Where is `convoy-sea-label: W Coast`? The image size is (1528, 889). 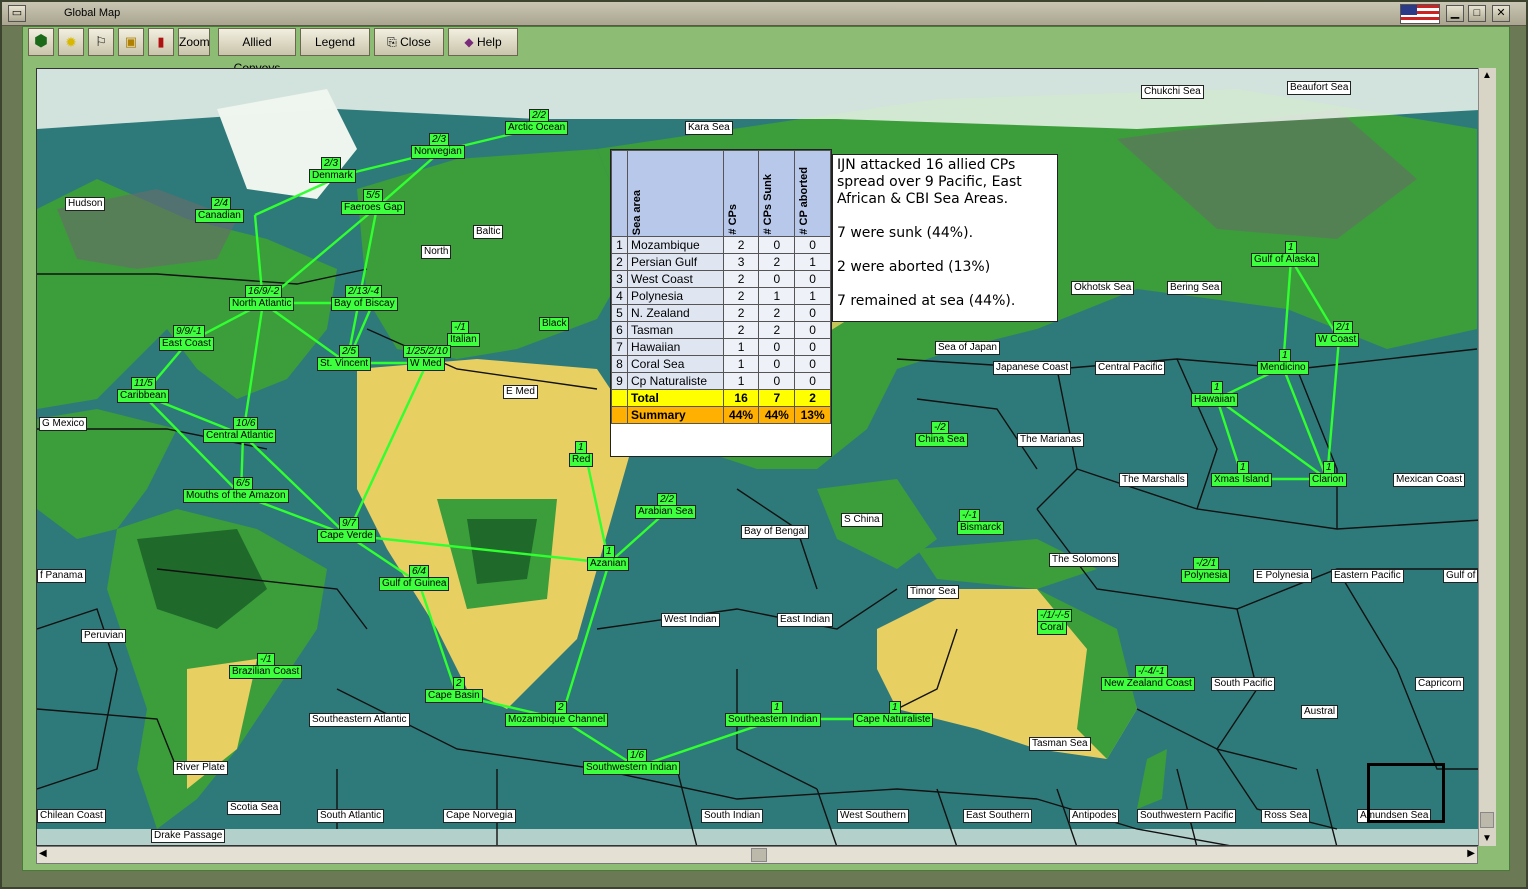 convoy-sea-label: W Coast is located at coordinates (1337, 340).